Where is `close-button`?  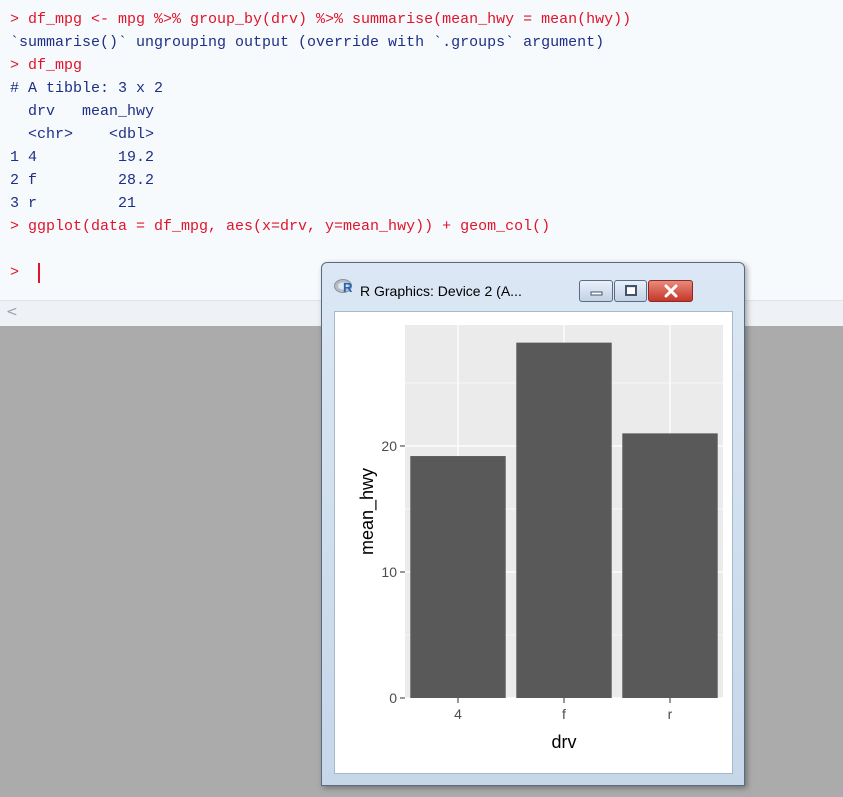 close-button is located at coordinates (670, 291).